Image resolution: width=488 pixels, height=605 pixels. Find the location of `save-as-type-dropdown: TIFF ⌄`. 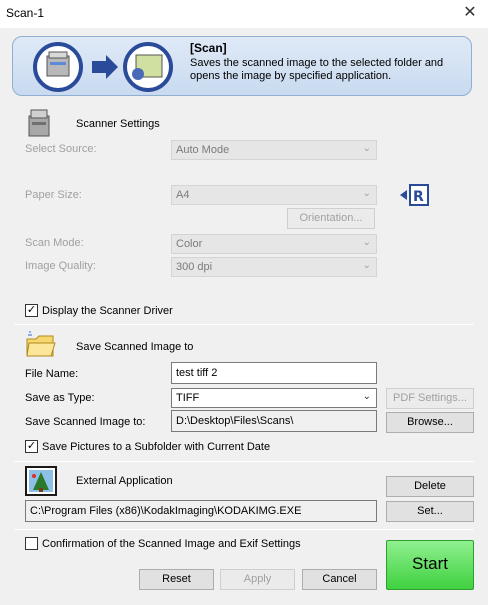

save-as-type-dropdown: TIFF ⌄ is located at coordinates (274, 398).